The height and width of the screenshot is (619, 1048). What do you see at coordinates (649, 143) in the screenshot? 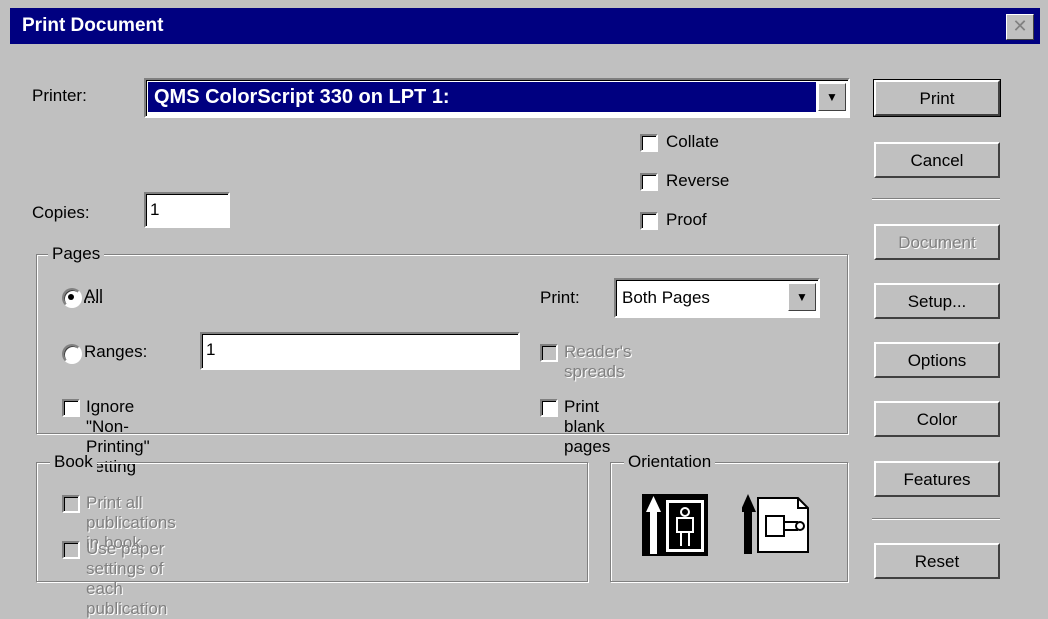
I see `collate-checkbox-box` at bounding box center [649, 143].